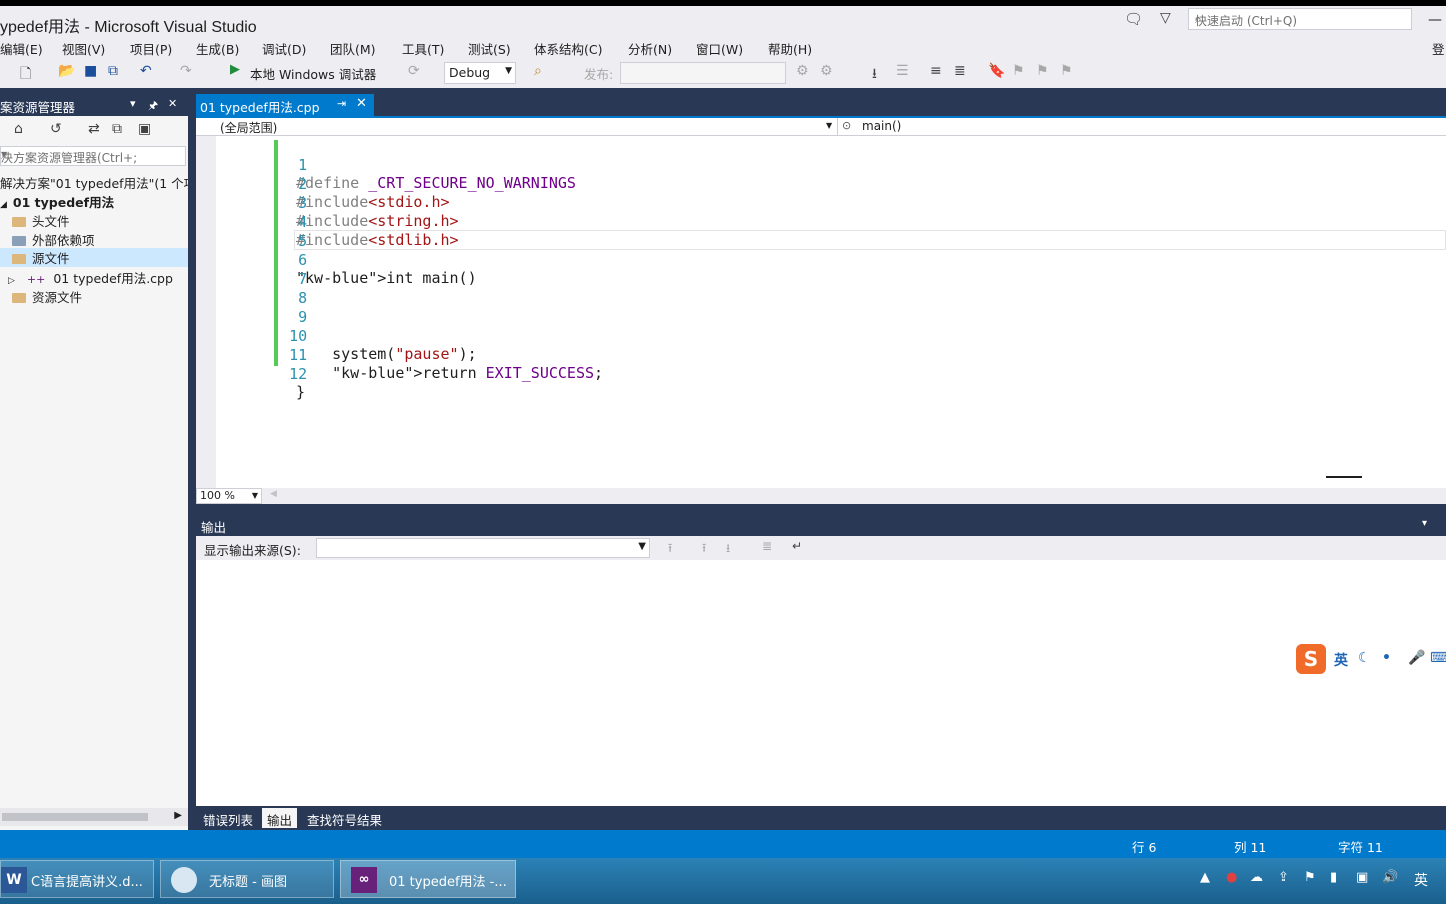 This screenshot has height=904, width=1446. What do you see at coordinates (1362, 877) in the screenshot?
I see `network-icon: ▣` at bounding box center [1362, 877].